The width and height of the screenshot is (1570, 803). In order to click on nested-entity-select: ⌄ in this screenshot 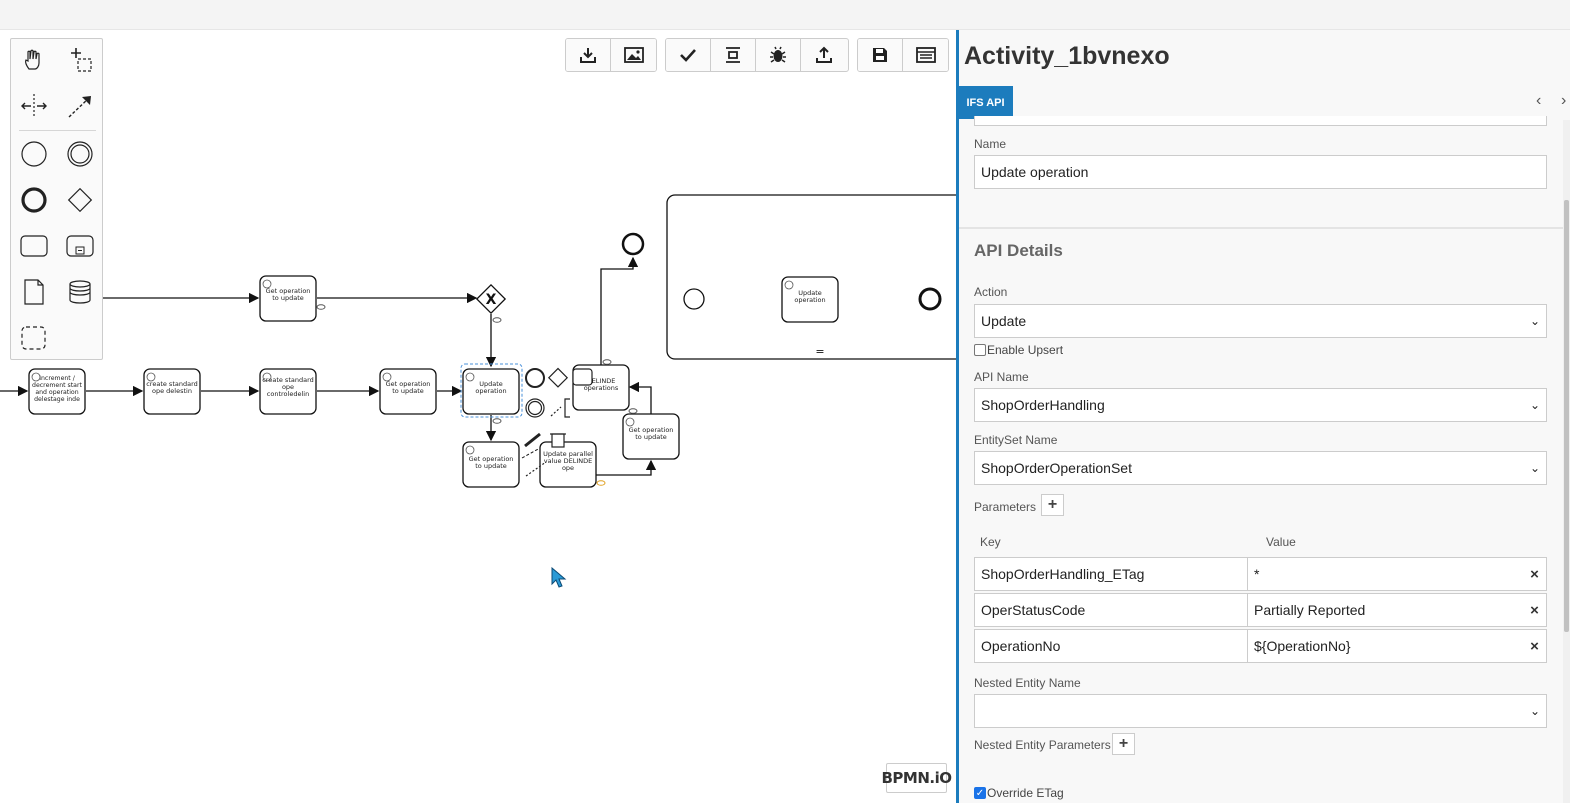, I will do `click(1260, 711)`.